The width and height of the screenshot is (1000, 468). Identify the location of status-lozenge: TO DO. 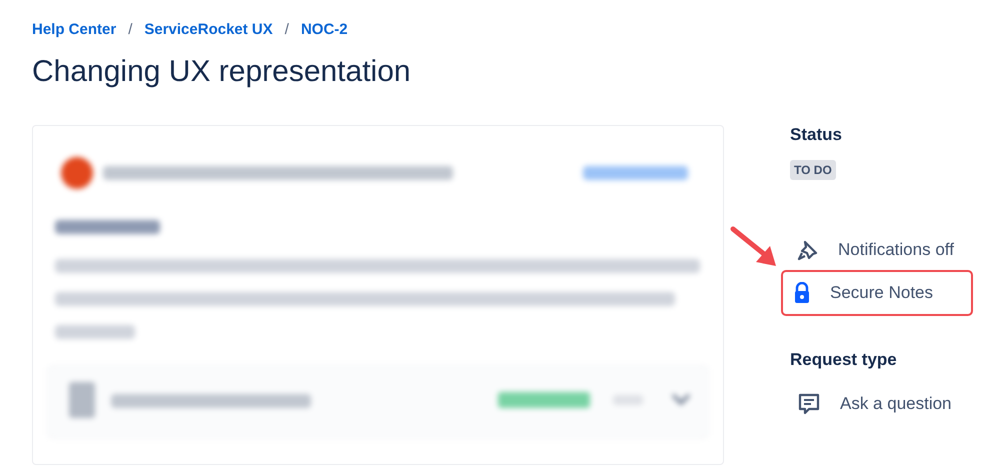
(813, 170).